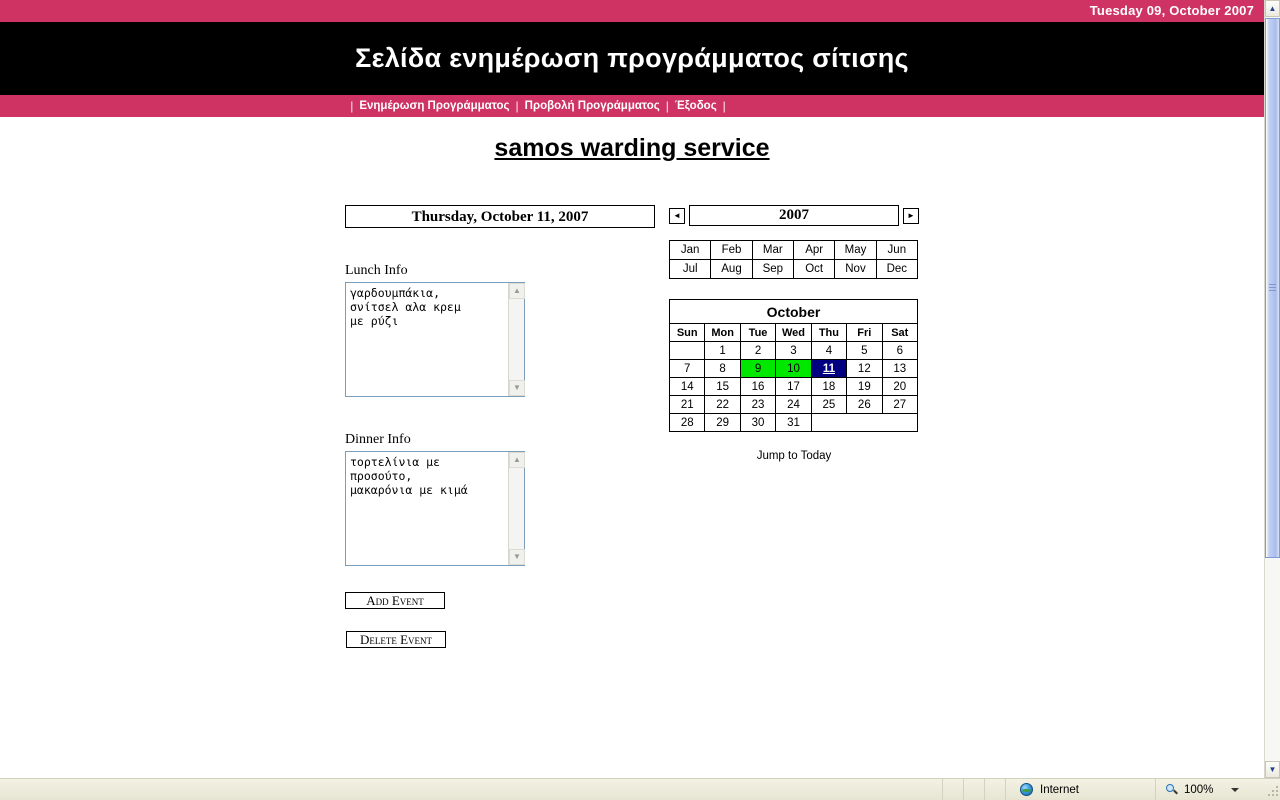 The width and height of the screenshot is (1280, 800). I want to click on security-zone-label: Internet, so click(1059, 789).